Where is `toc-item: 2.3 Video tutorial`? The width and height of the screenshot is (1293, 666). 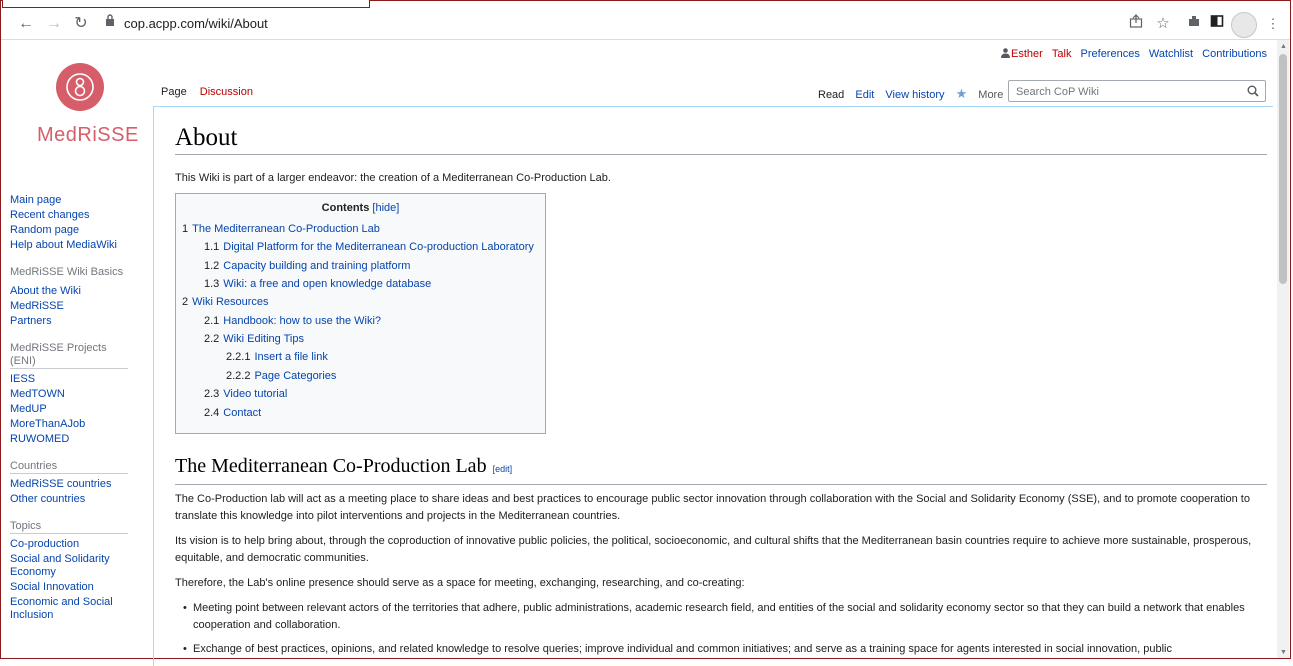 toc-item: 2.3 Video tutorial is located at coordinates (245, 394).